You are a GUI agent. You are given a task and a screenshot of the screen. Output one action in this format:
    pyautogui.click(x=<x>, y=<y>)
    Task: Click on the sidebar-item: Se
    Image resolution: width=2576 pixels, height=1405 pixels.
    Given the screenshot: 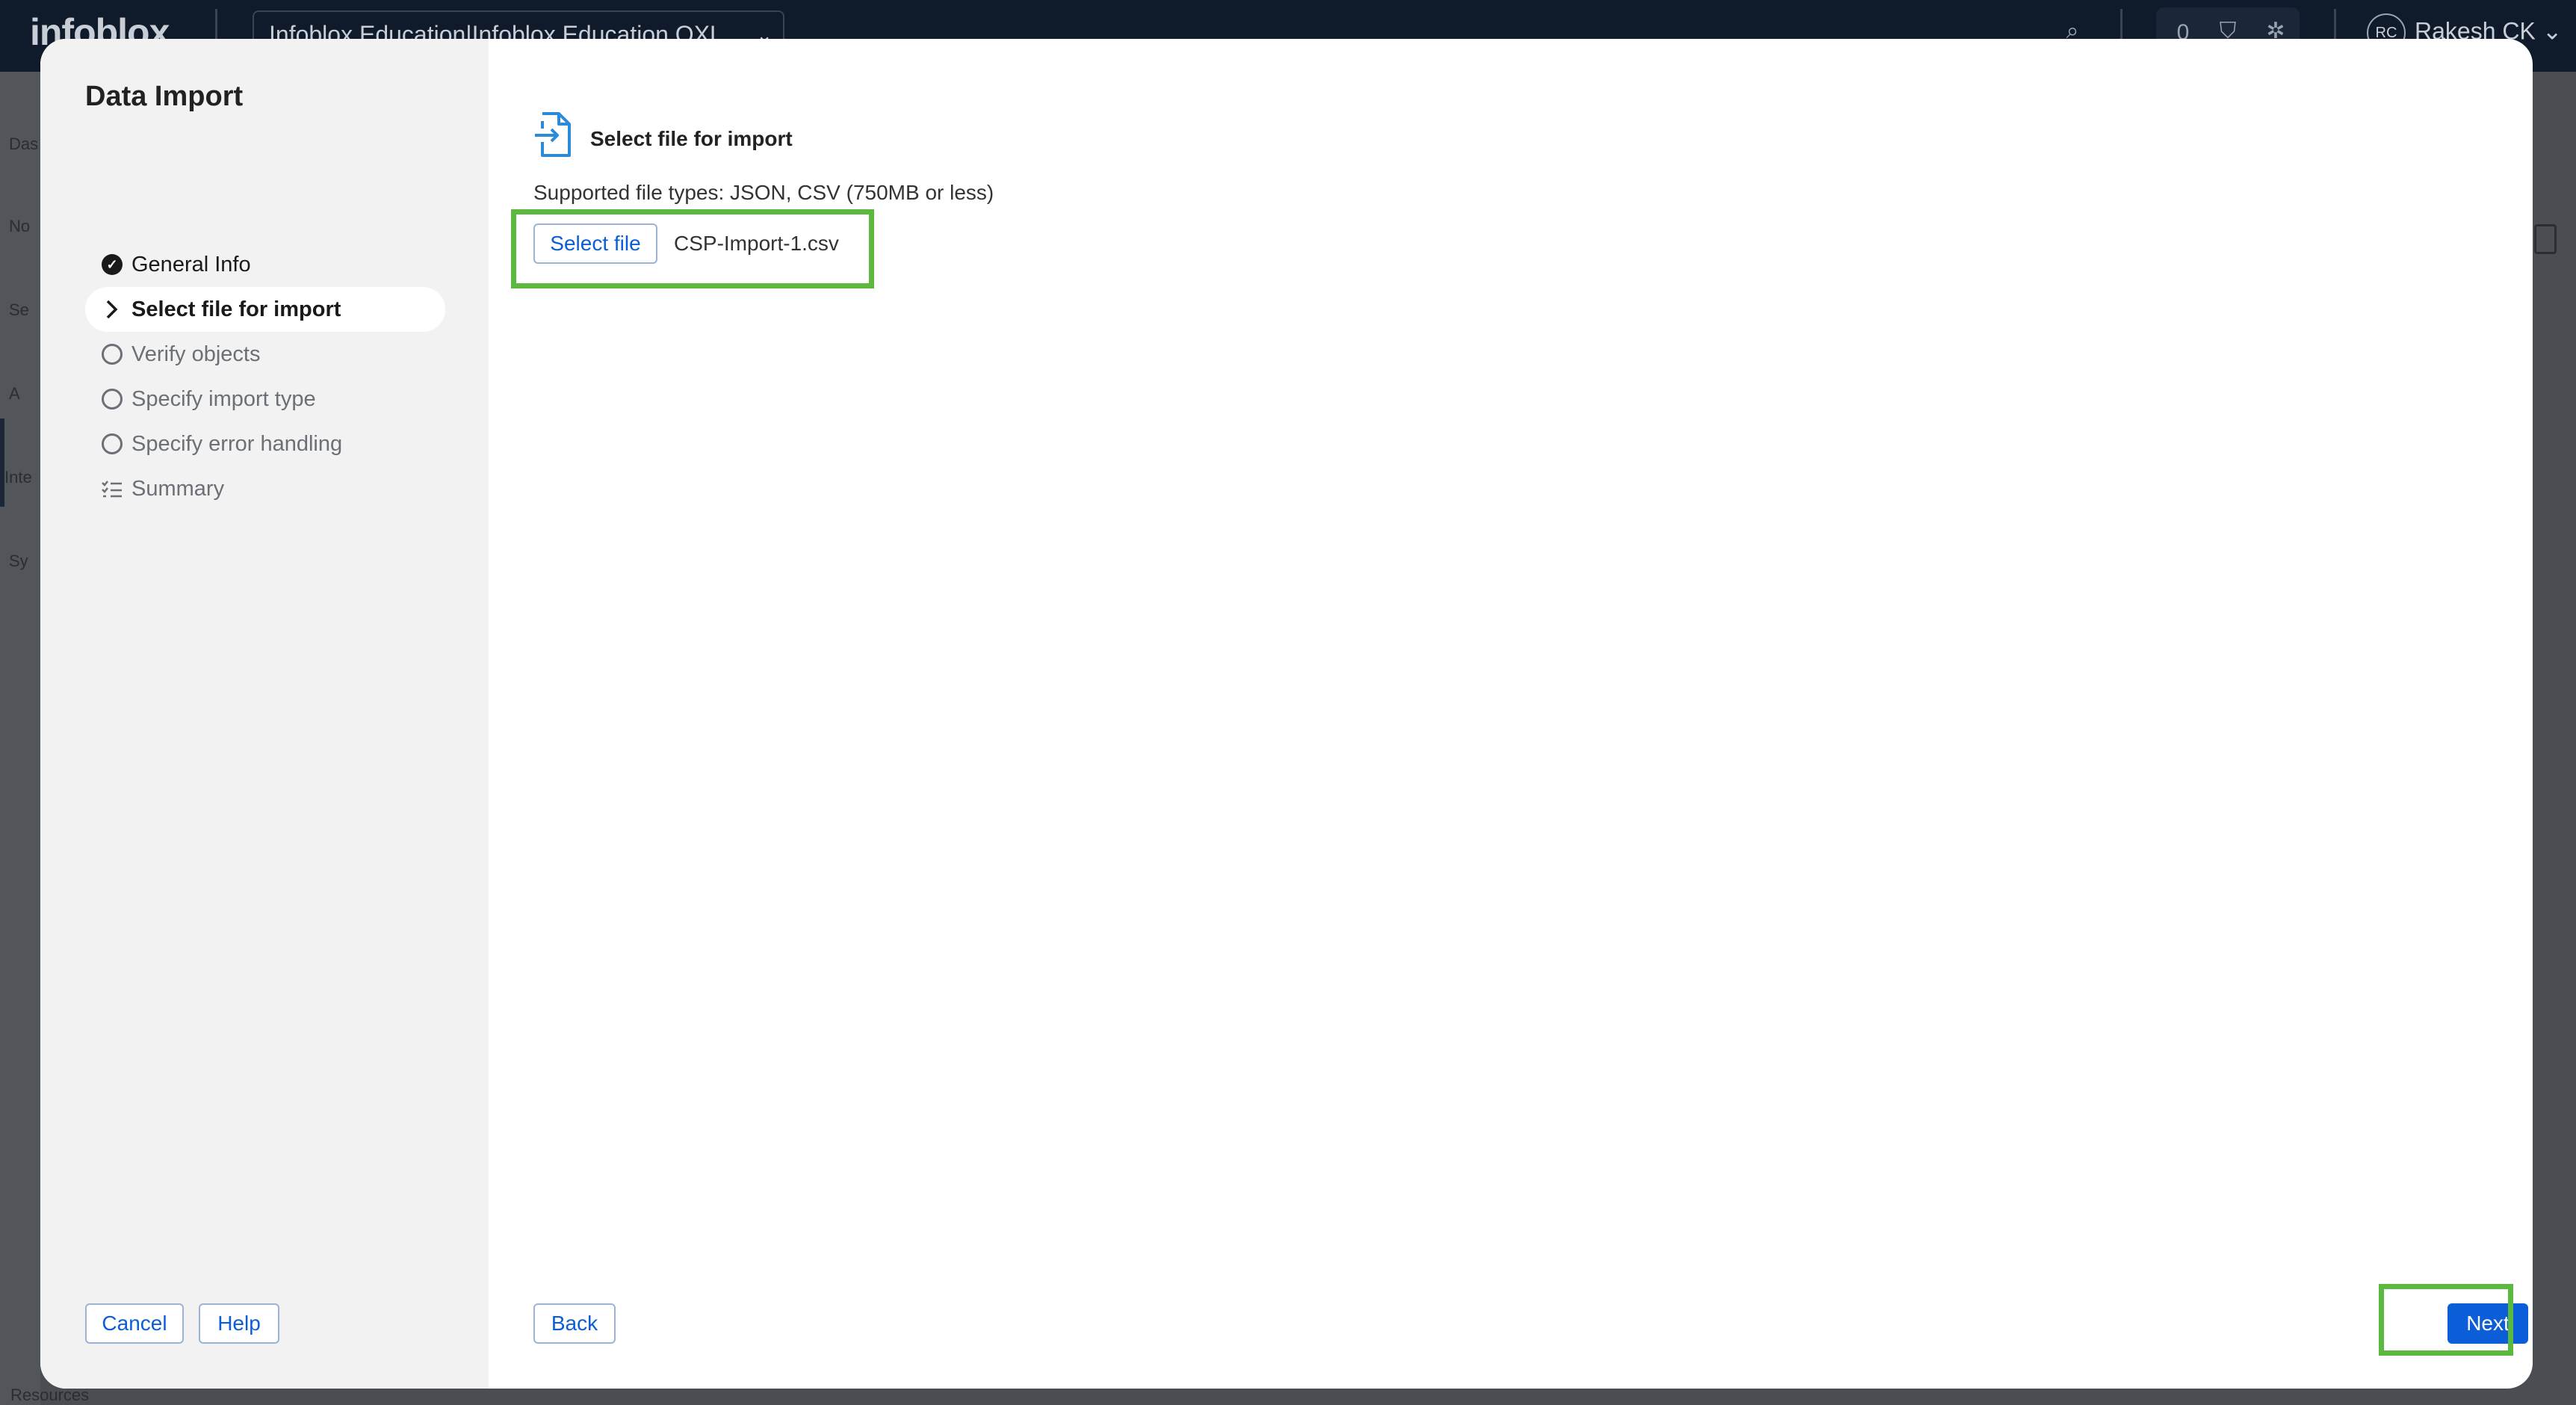 What is the action you would take?
    pyautogui.click(x=19, y=310)
    